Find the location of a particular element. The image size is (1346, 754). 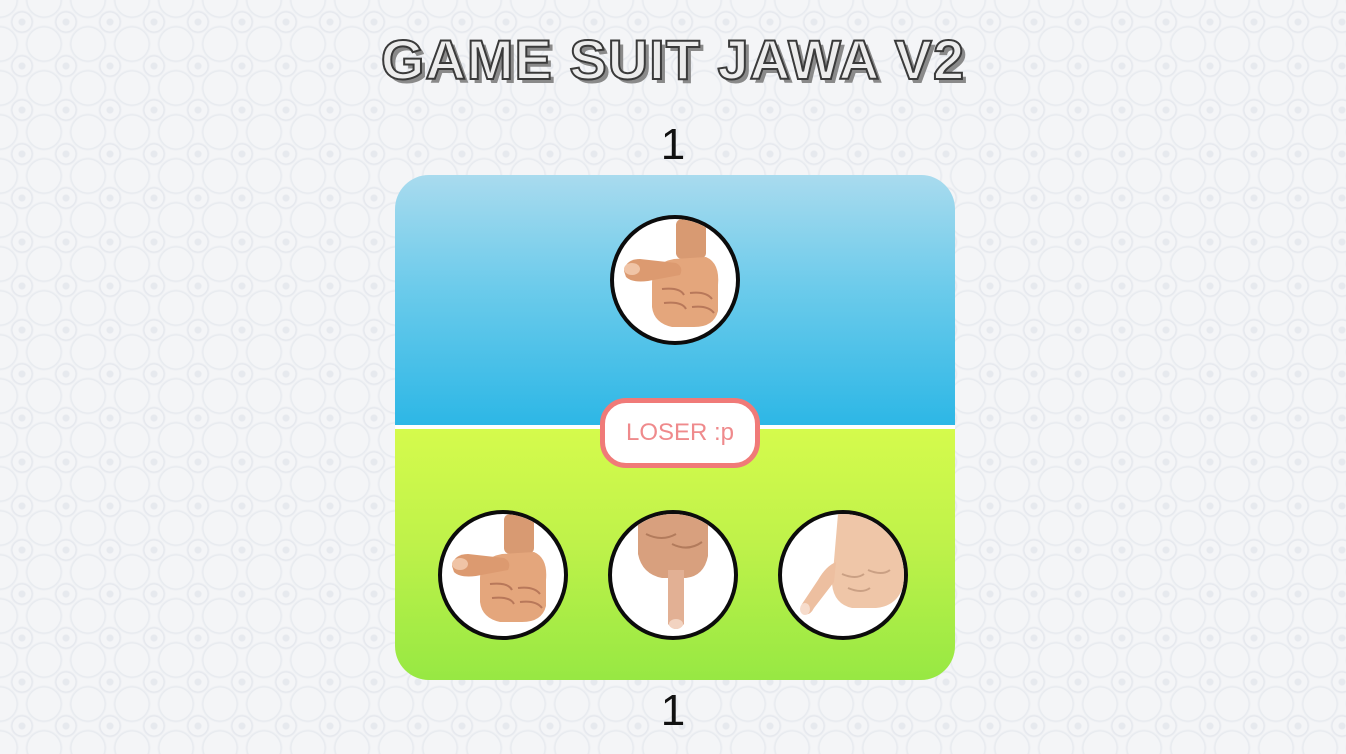

choice-index-finger-button is located at coordinates (673, 575).